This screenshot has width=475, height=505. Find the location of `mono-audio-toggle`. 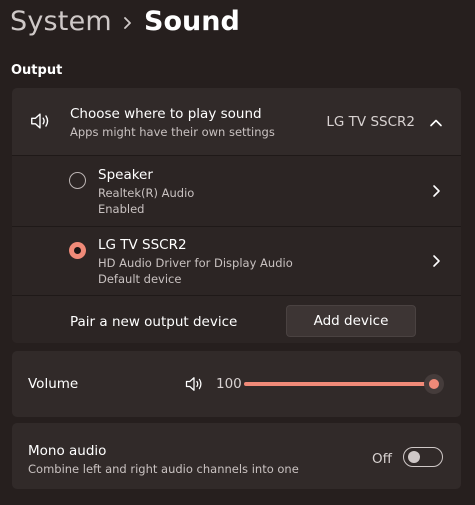

mono-audio-toggle is located at coordinates (423, 457).